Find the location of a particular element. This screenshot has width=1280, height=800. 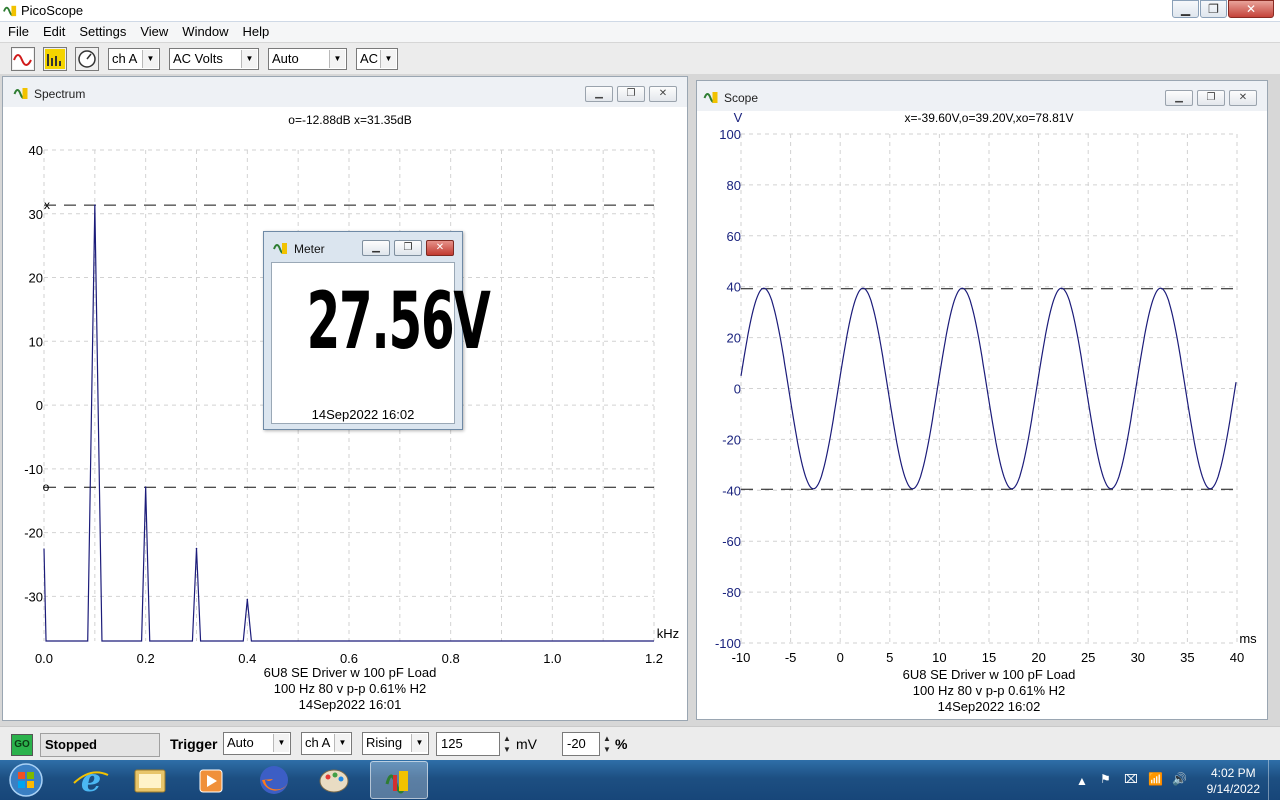

paint-palette-icon is located at coordinates (334, 781).